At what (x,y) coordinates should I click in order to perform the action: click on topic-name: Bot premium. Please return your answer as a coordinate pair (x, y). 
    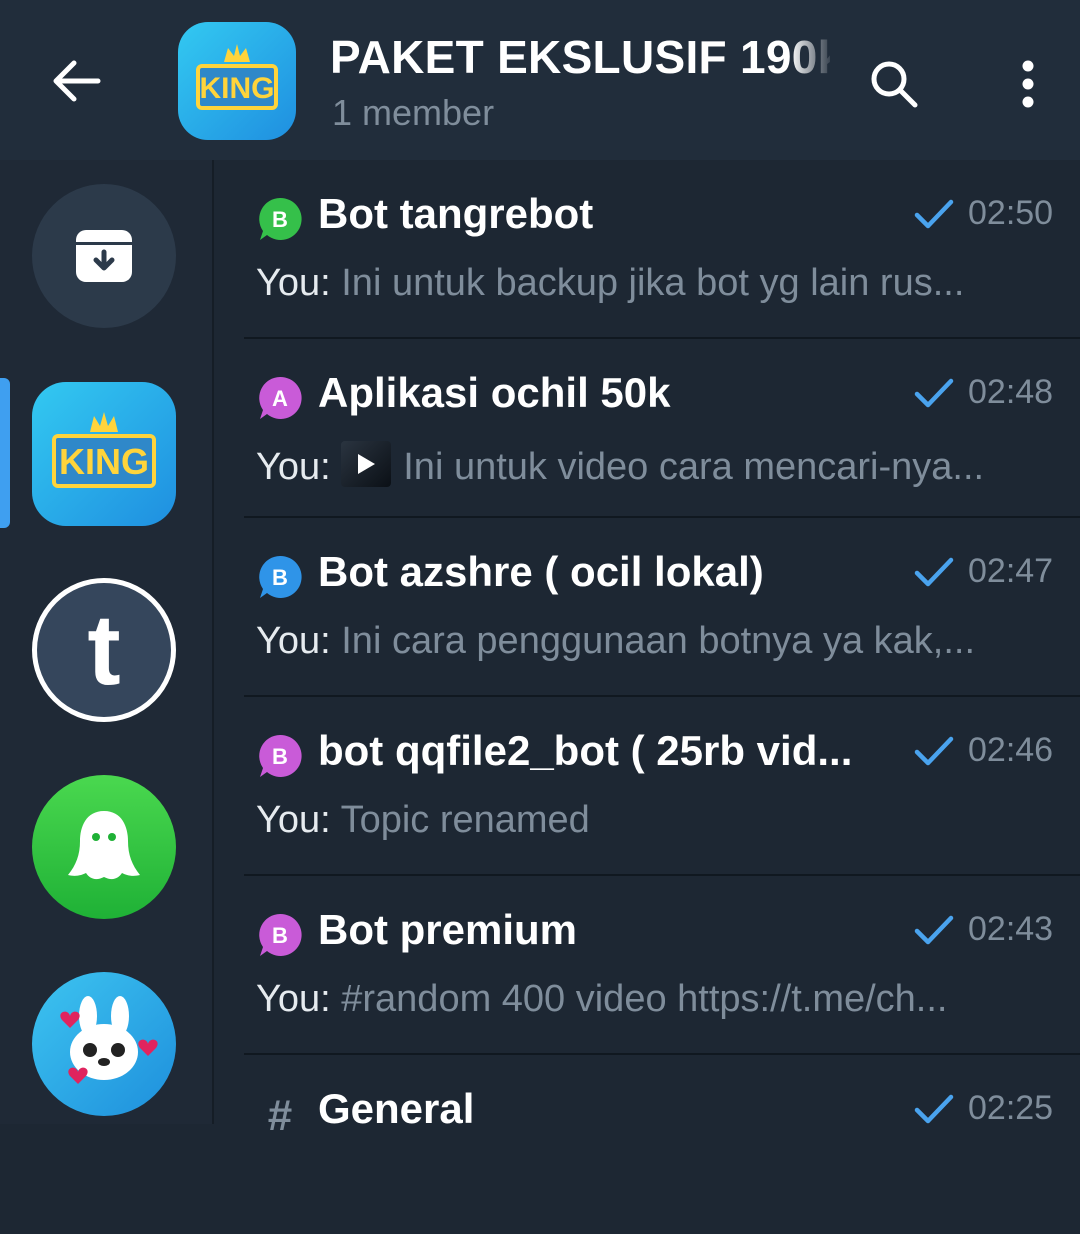
    Looking at the image, I should click on (448, 929).